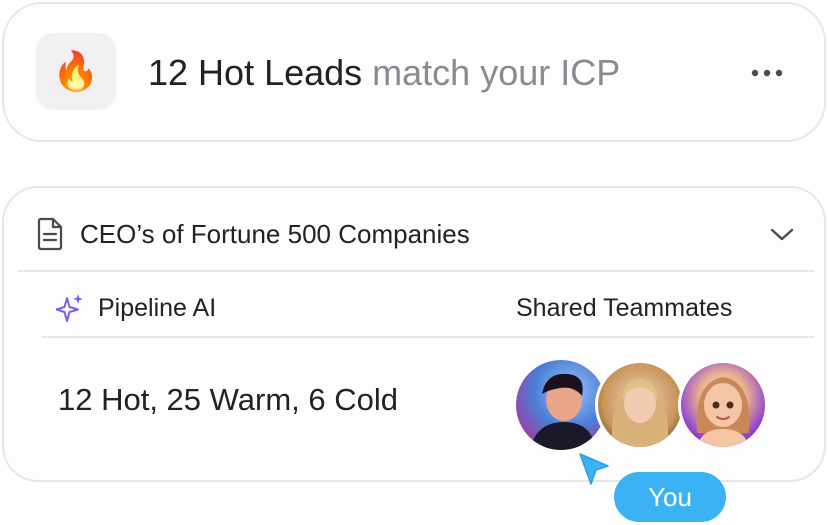 The height and width of the screenshot is (525, 828). I want to click on more-horizontal-icon, so click(767, 73).